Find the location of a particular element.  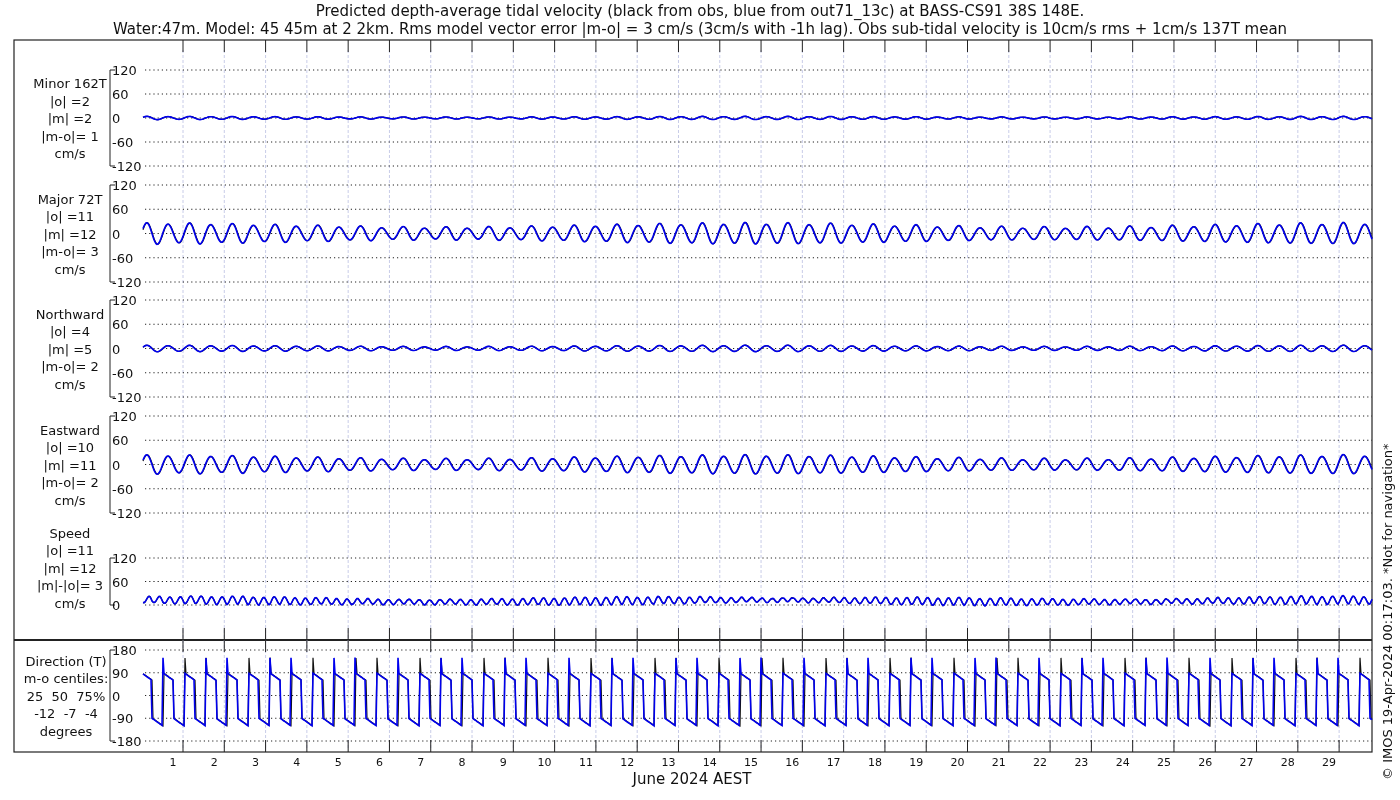

x-tick-label: 5 is located at coordinates (338, 762).